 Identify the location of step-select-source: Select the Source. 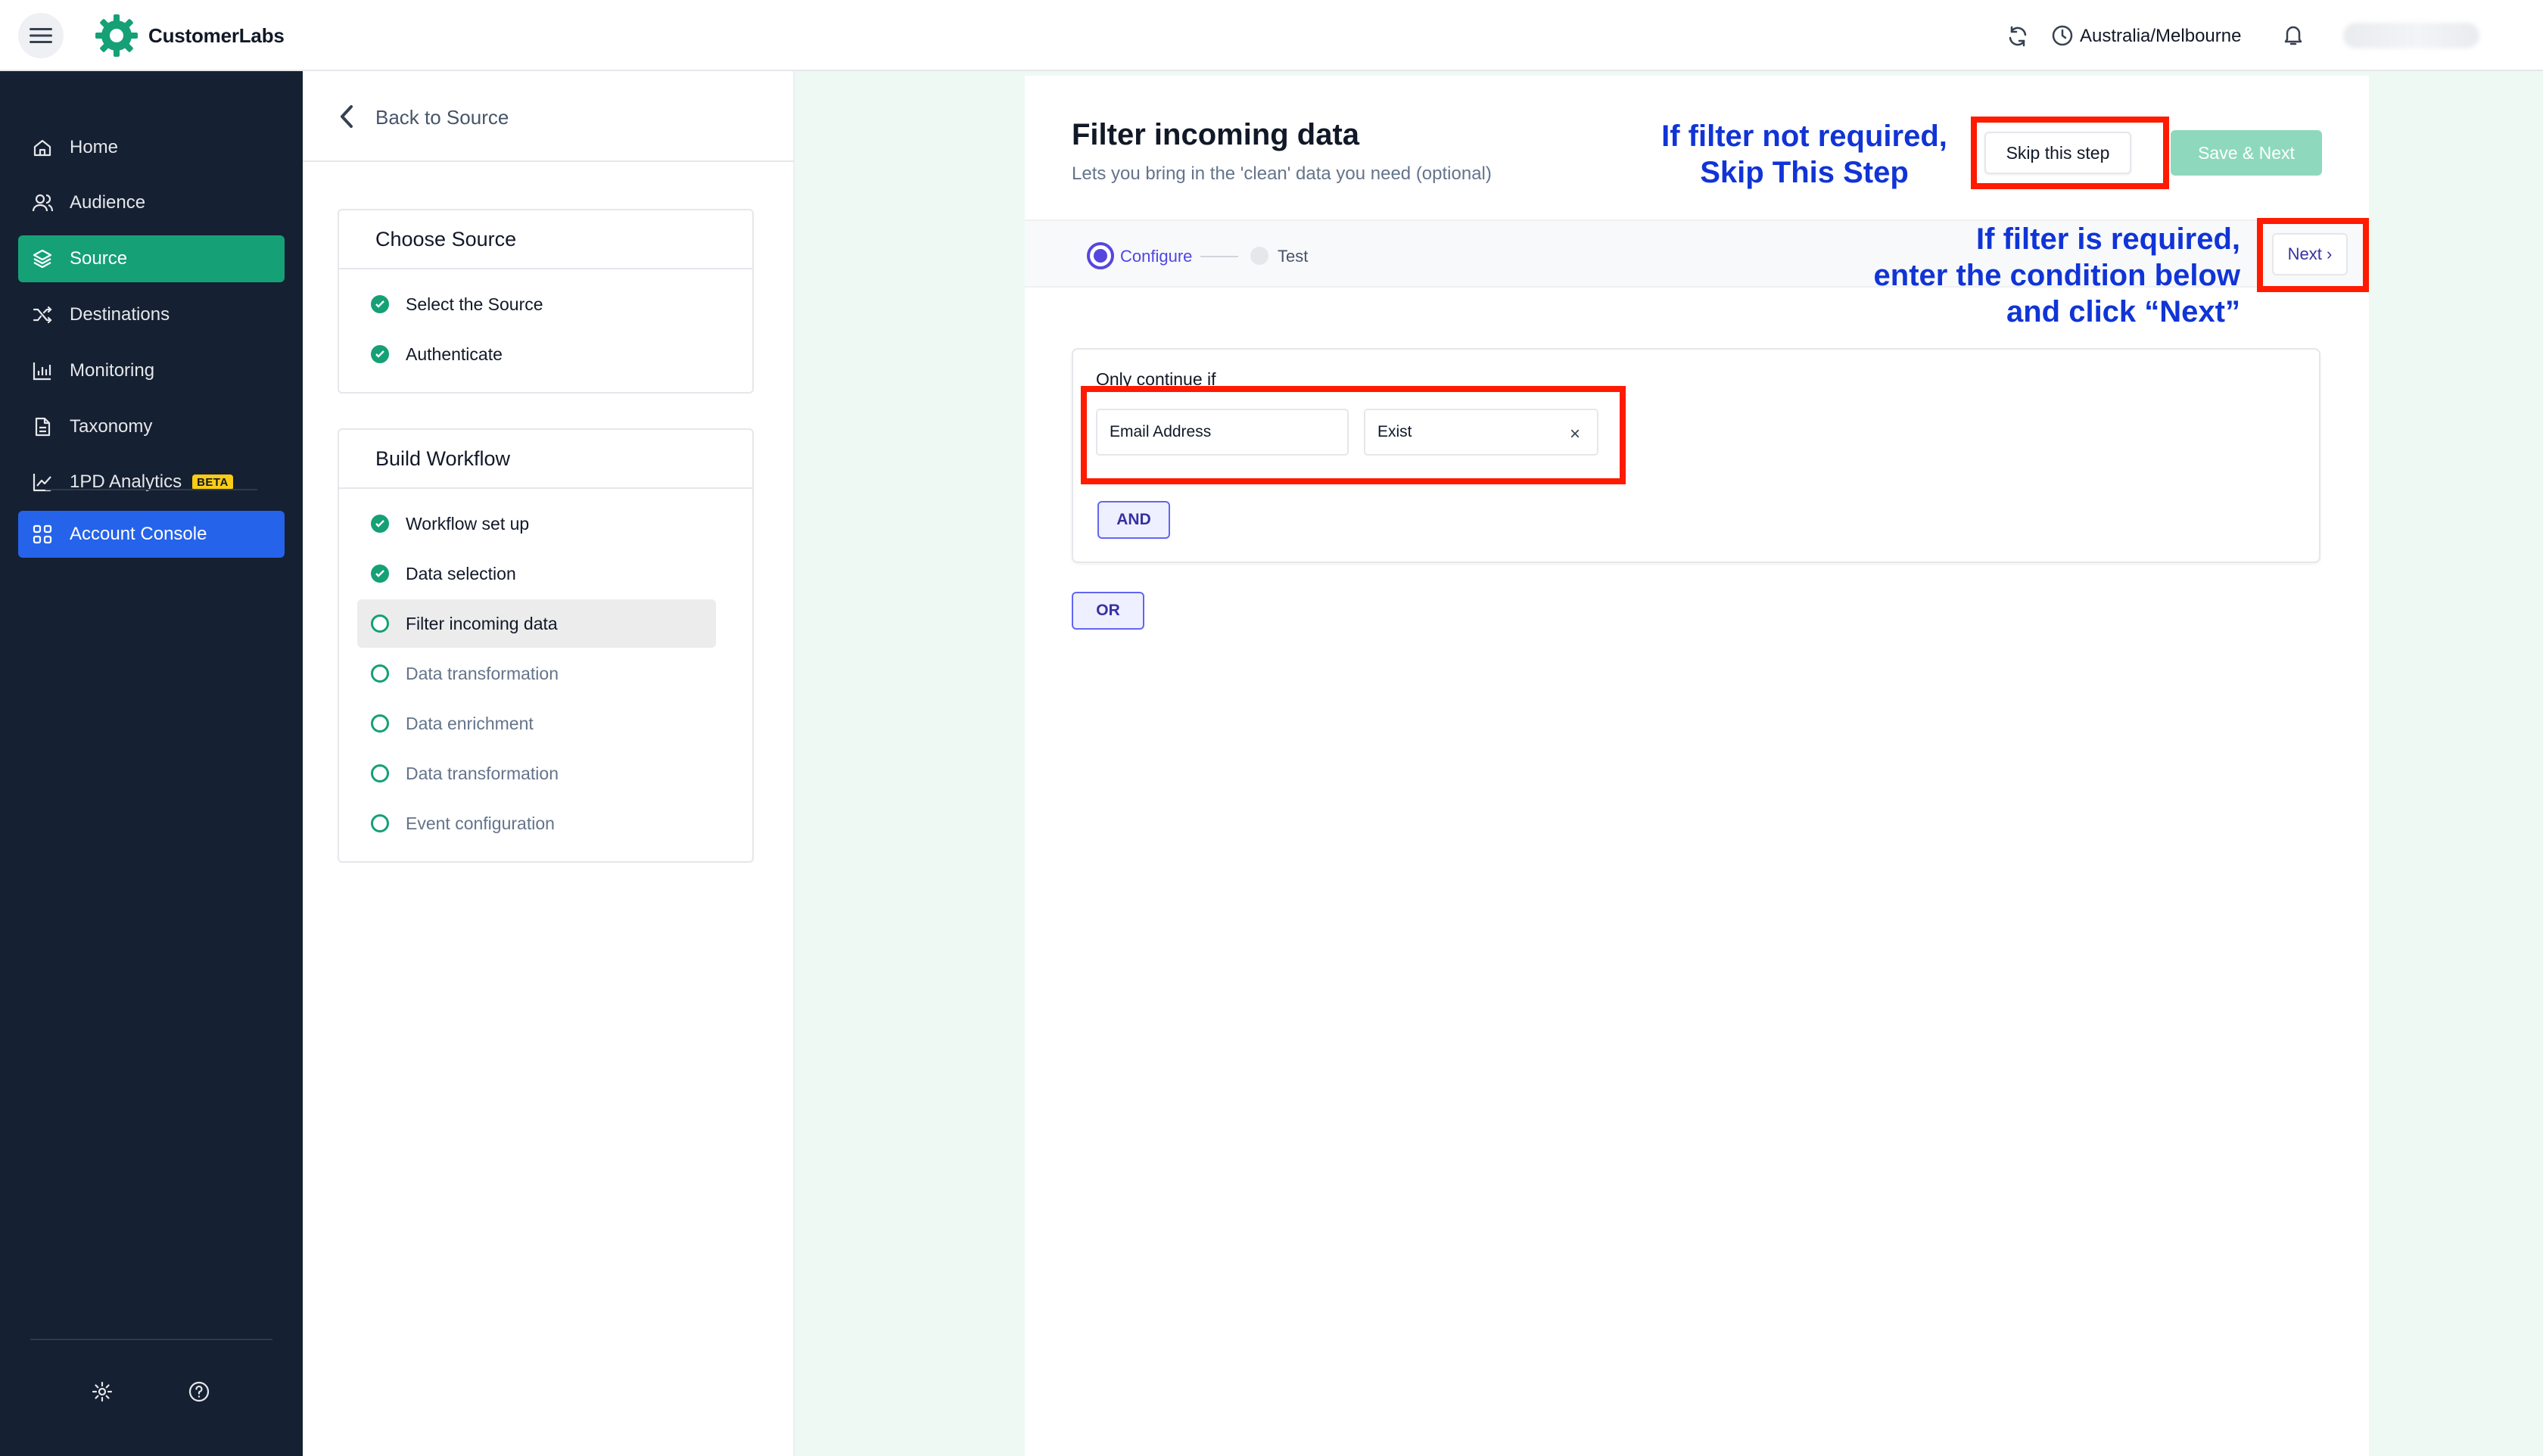
(536, 304).